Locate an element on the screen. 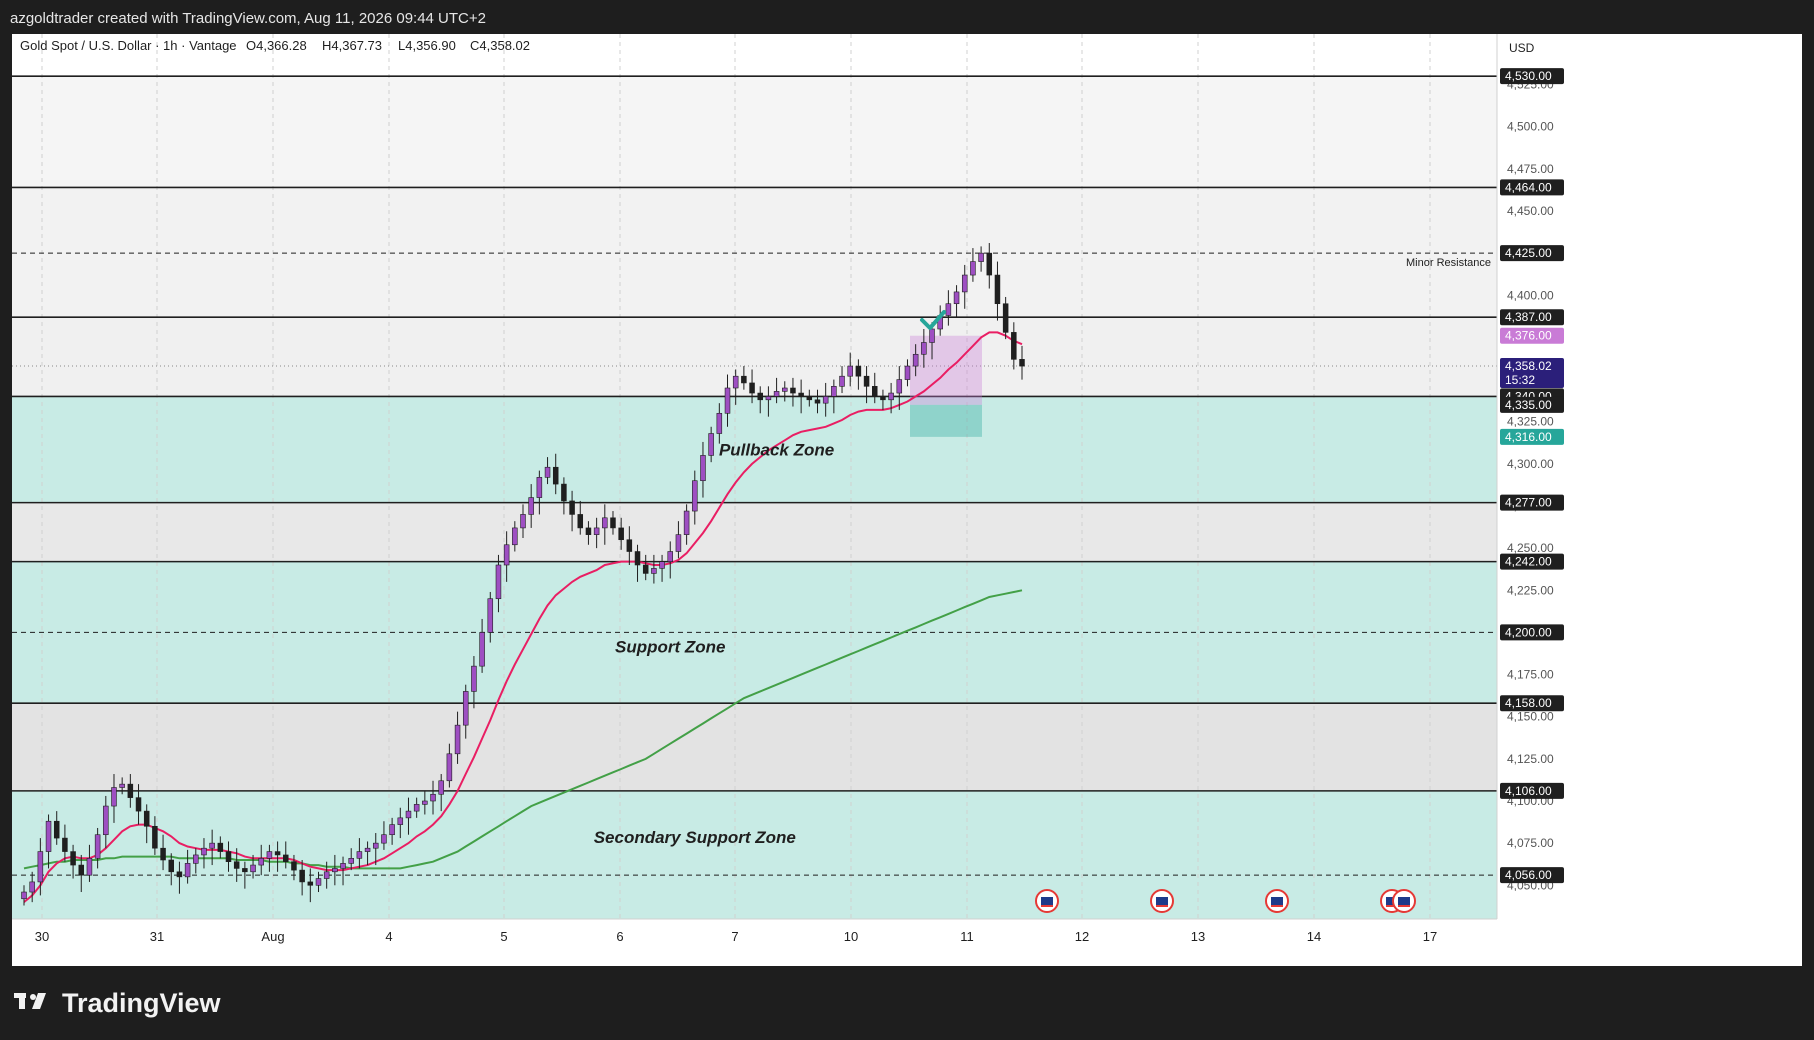 The height and width of the screenshot is (1040, 1814). x-tick-label: 4 is located at coordinates (388, 936).